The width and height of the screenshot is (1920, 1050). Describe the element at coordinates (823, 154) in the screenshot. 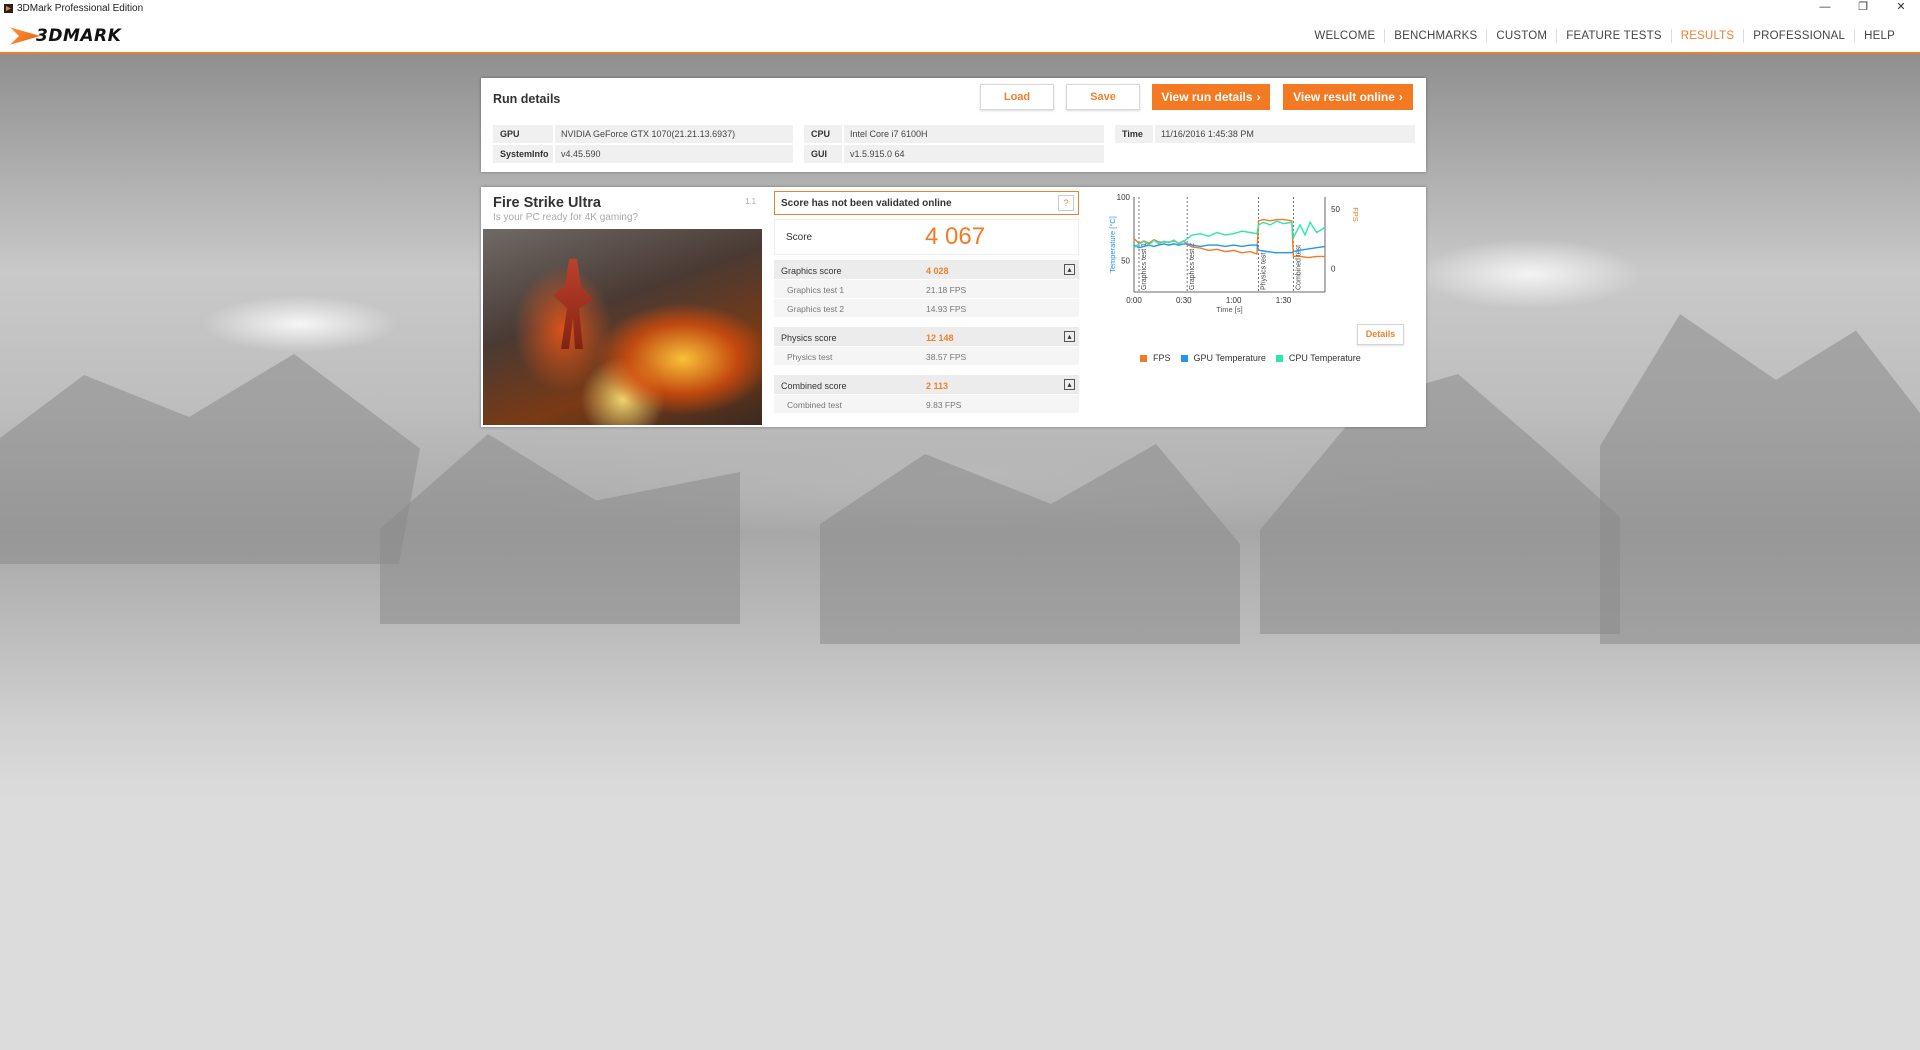

I see `gui-key: GUI` at that location.